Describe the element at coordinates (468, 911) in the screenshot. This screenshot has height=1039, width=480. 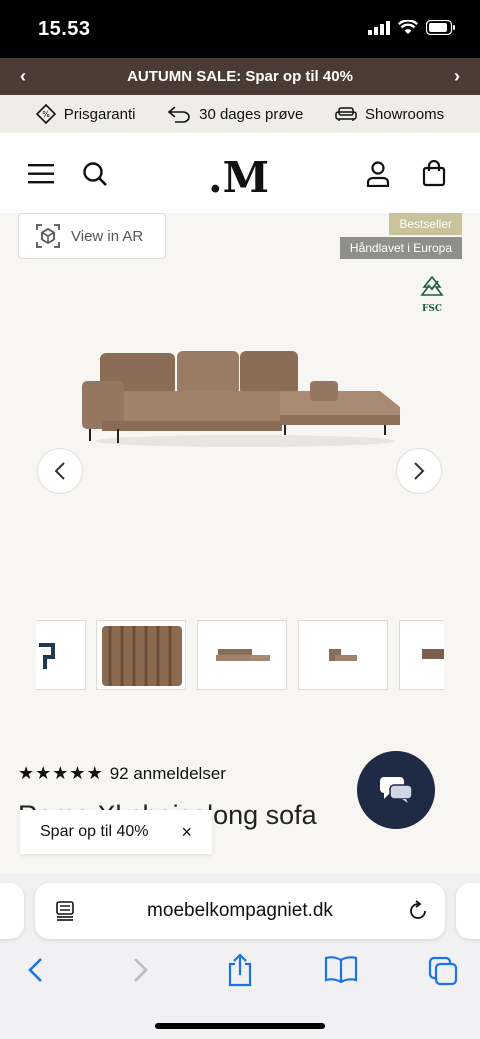
I see `next-tab-pill` at that location.